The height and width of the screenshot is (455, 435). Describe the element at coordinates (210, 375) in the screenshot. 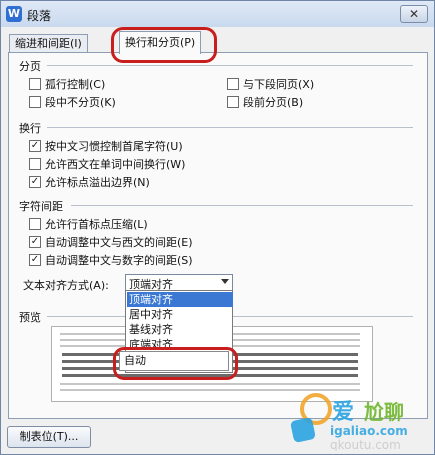

I see `preview-text-line` at that location.